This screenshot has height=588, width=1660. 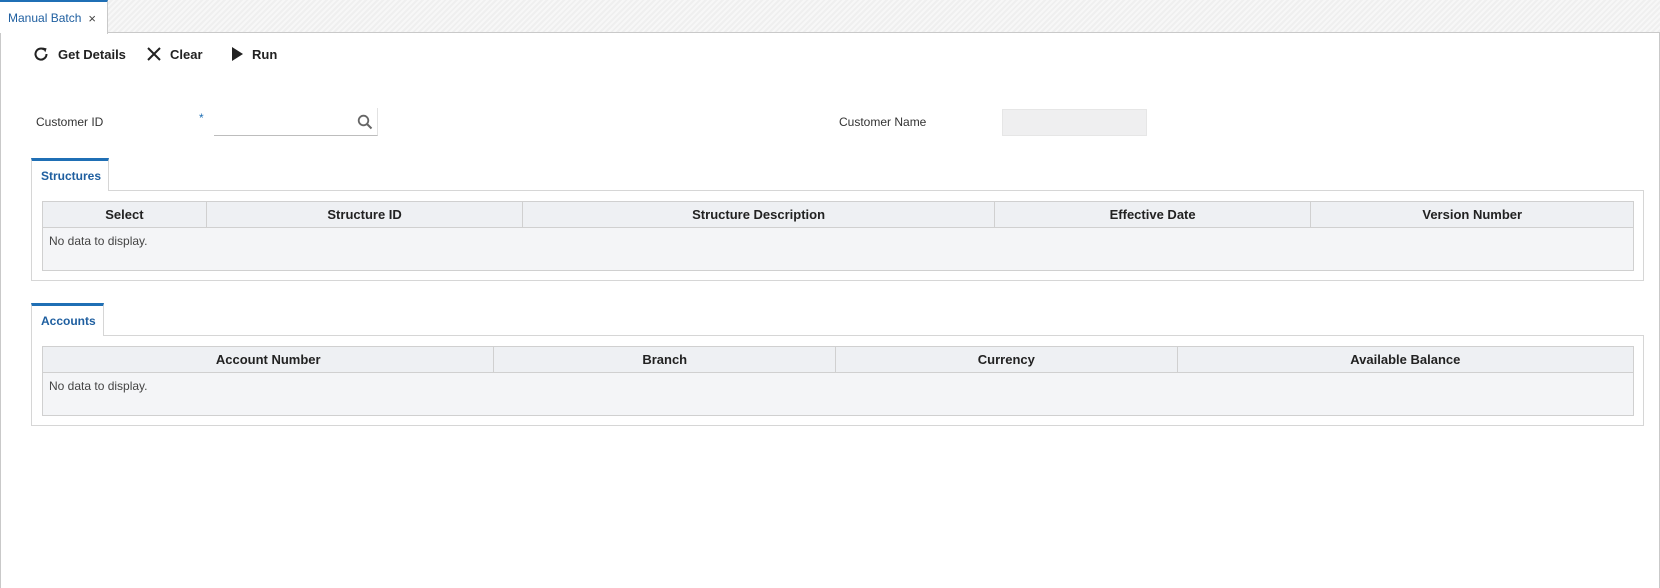 What do you see at coordinates (883, 122) in the screenshot?
I see `customer-name-label: Customer Name` at bounding box center [883, 122].